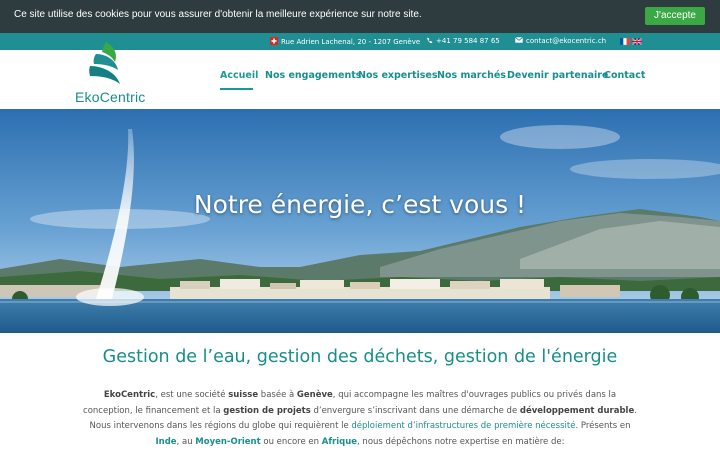 The width and height of the screenshot is (720, 450). Describe the element at coordinates (577, 410) in the screenshot. I see `para-s9: développement durable` at that location.